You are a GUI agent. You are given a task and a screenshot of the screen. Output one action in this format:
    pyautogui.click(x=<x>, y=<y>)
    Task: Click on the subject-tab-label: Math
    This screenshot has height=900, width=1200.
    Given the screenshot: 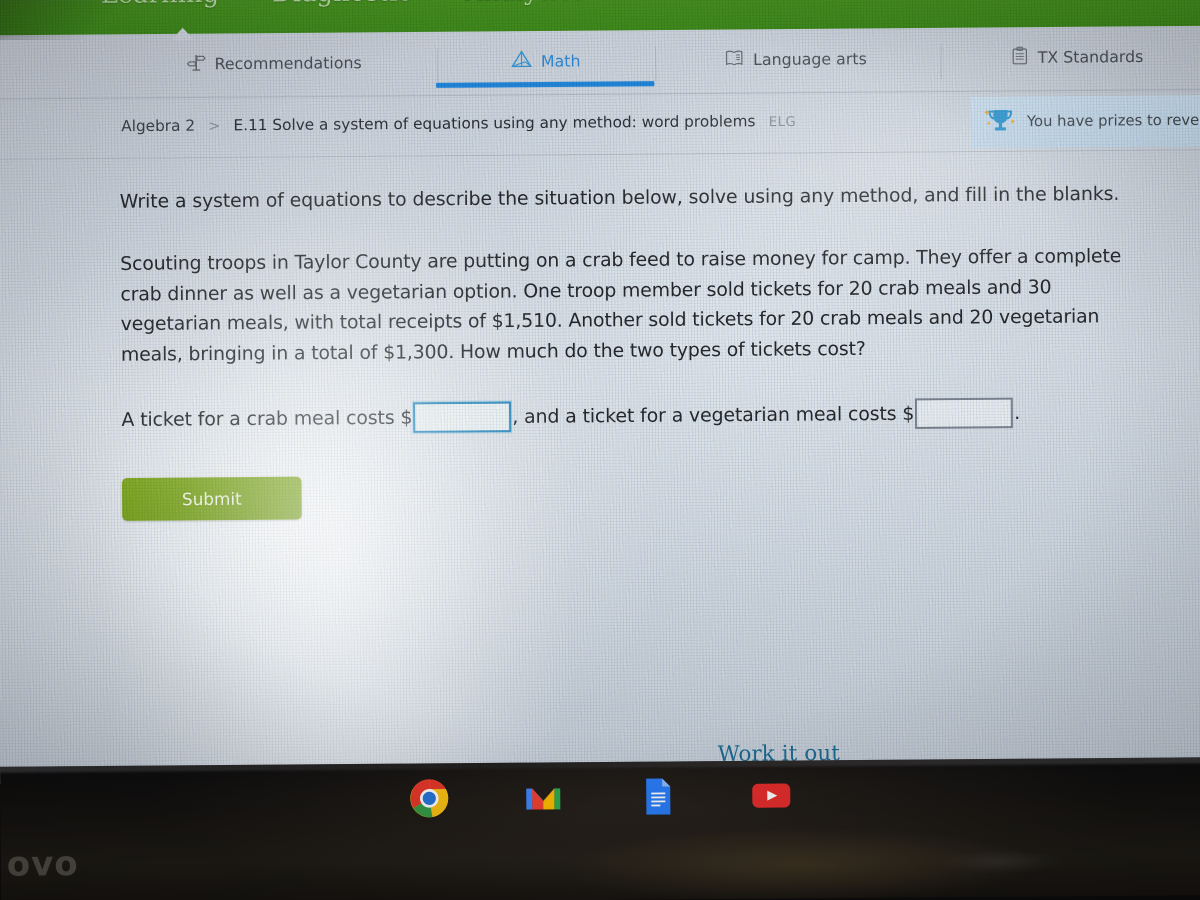 What is the action you would take?
    pyautogui.click(x=560, y=61)
    